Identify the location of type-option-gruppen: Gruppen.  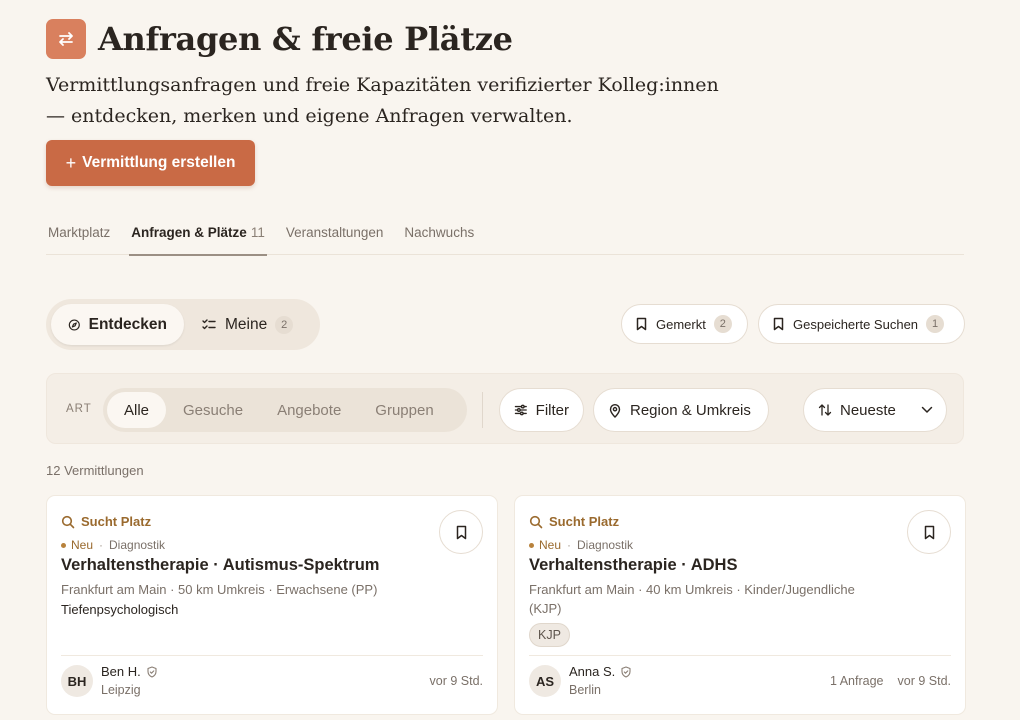
(404, 410).